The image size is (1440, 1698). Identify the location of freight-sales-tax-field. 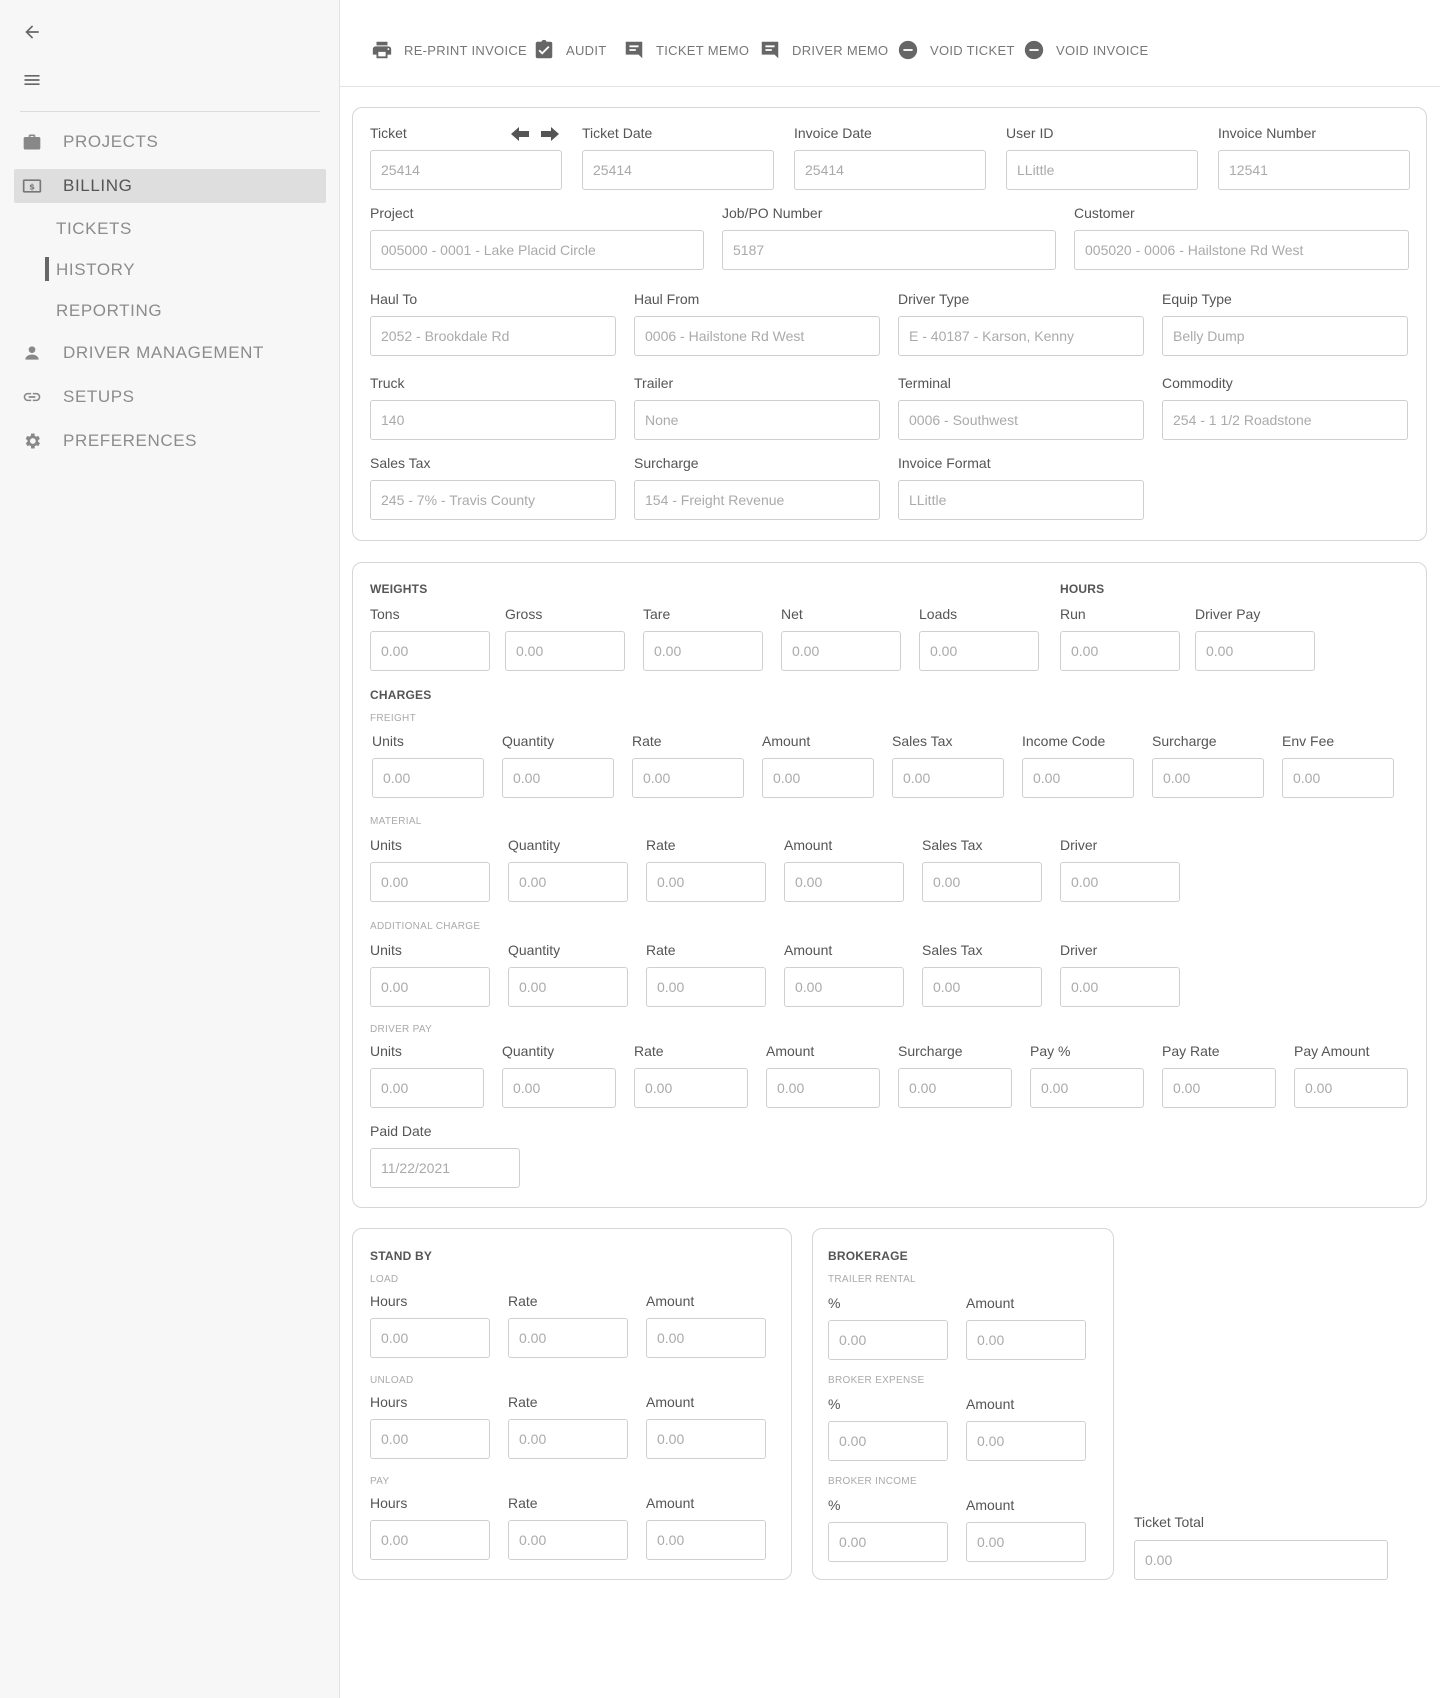
(948, 778).